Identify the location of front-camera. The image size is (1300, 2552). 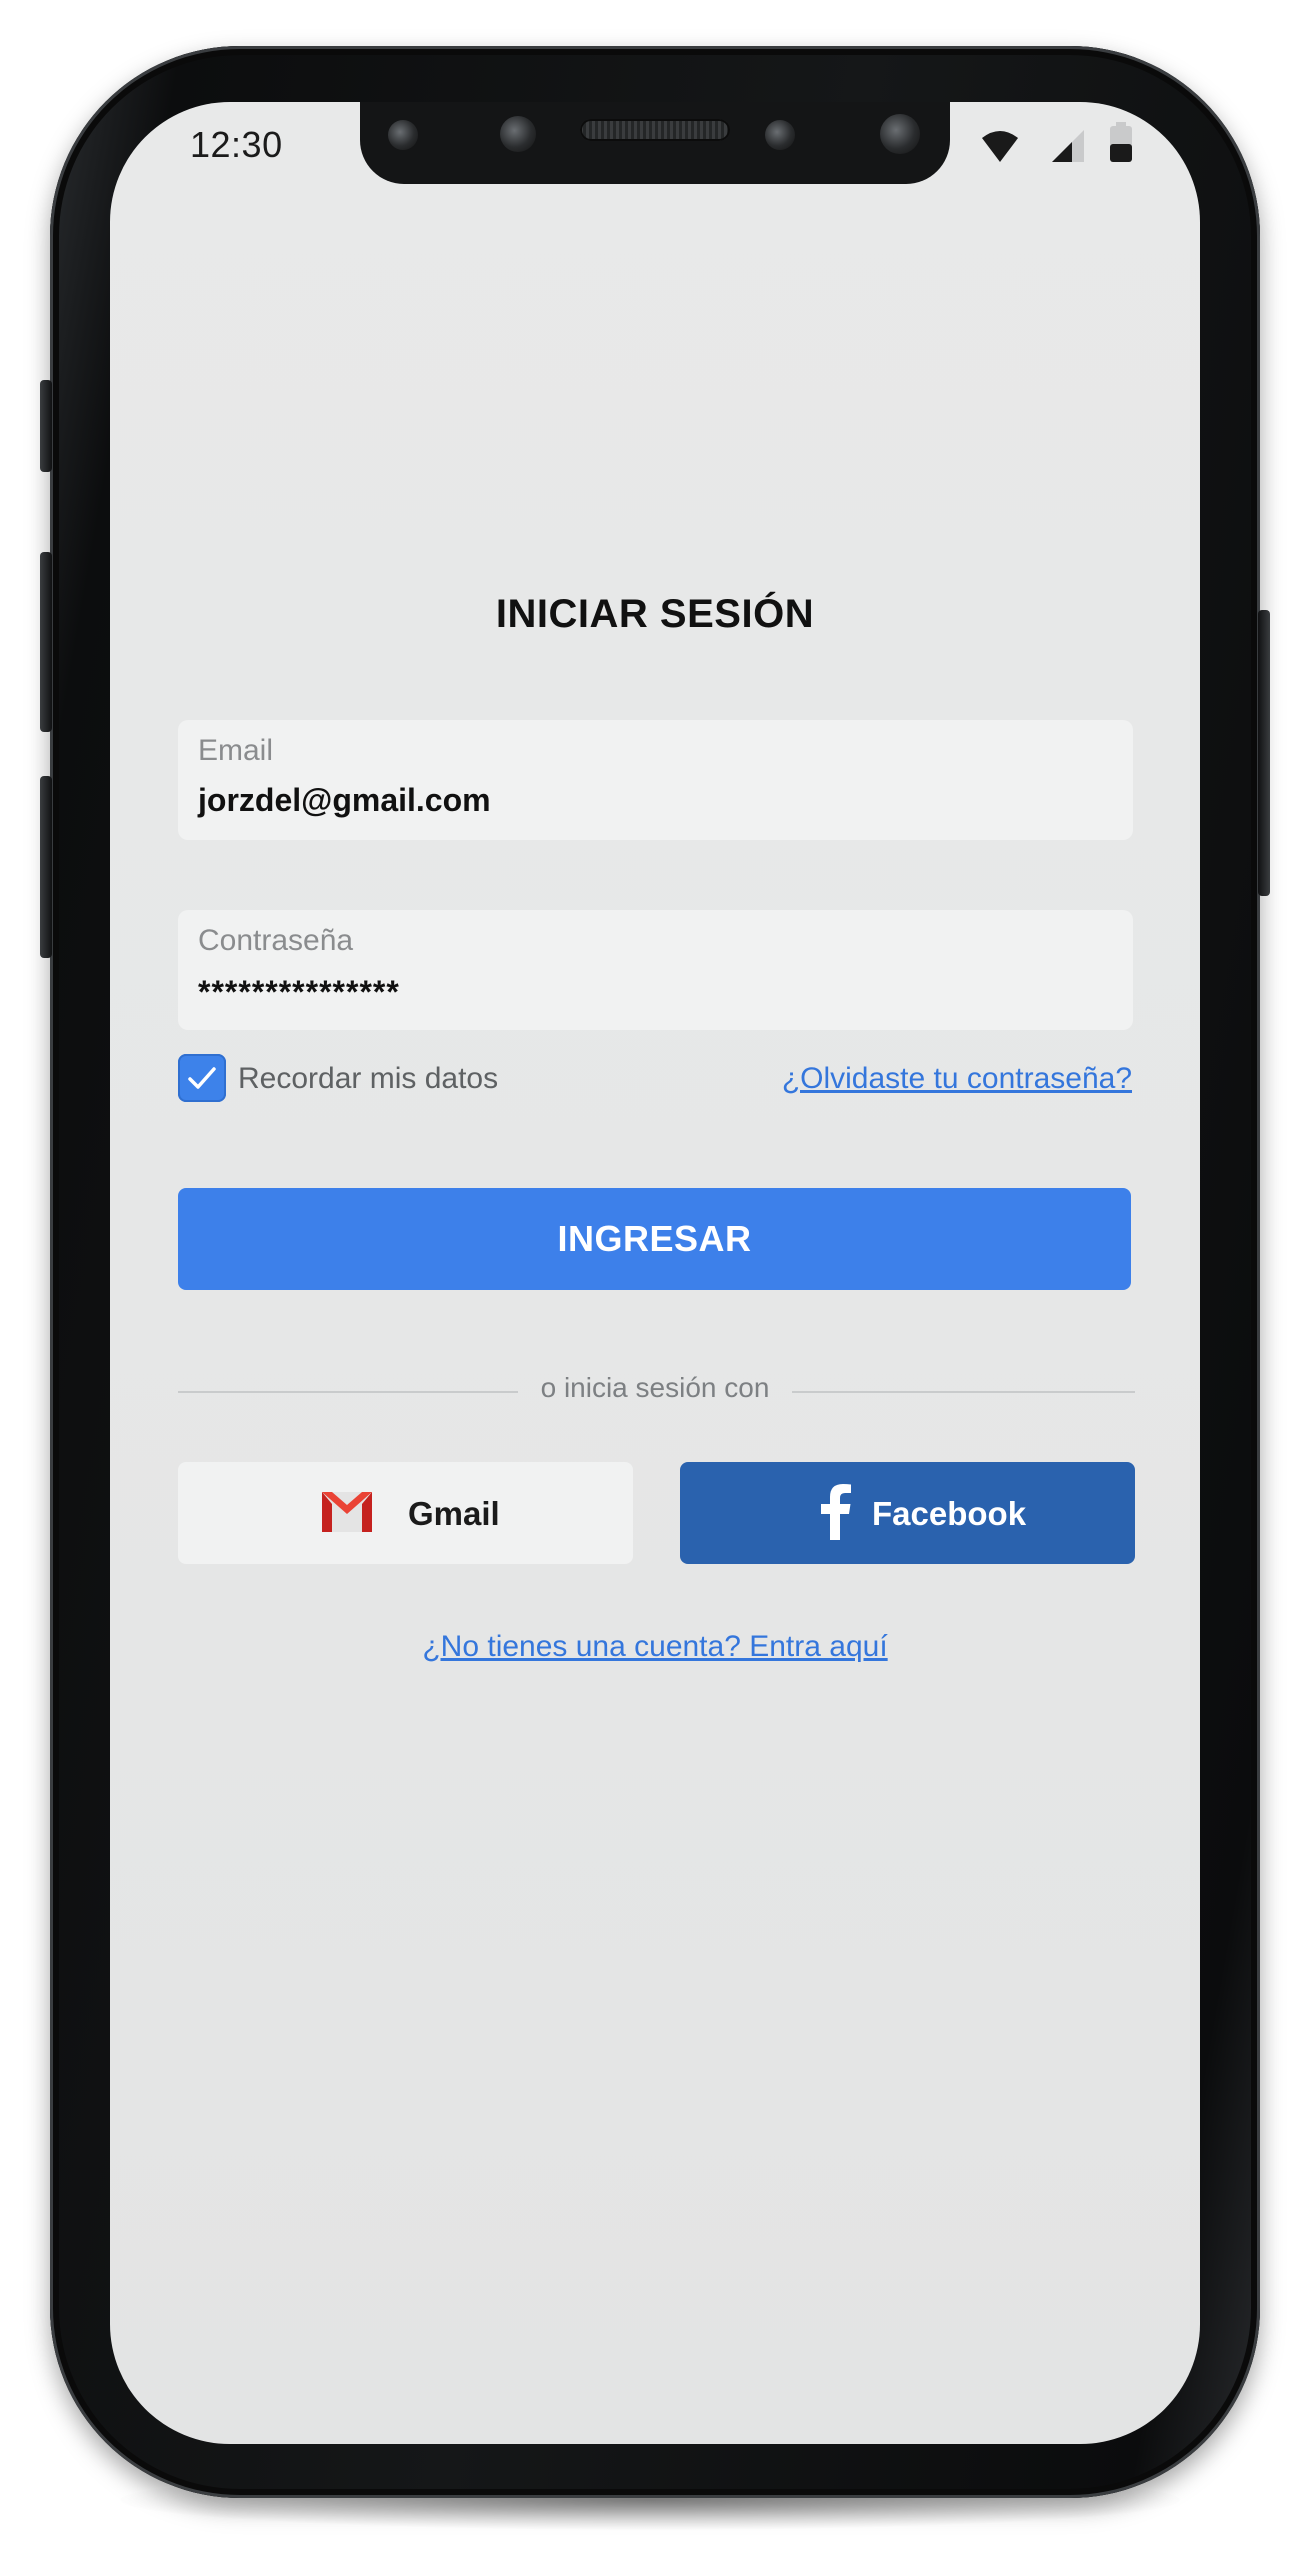
(900, 134).